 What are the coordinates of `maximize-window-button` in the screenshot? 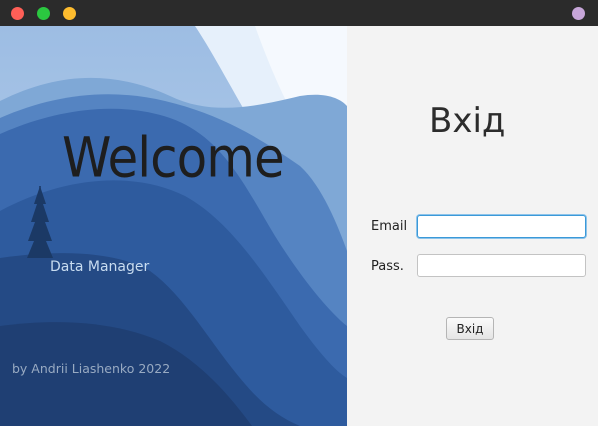 It's located at (69, 13).